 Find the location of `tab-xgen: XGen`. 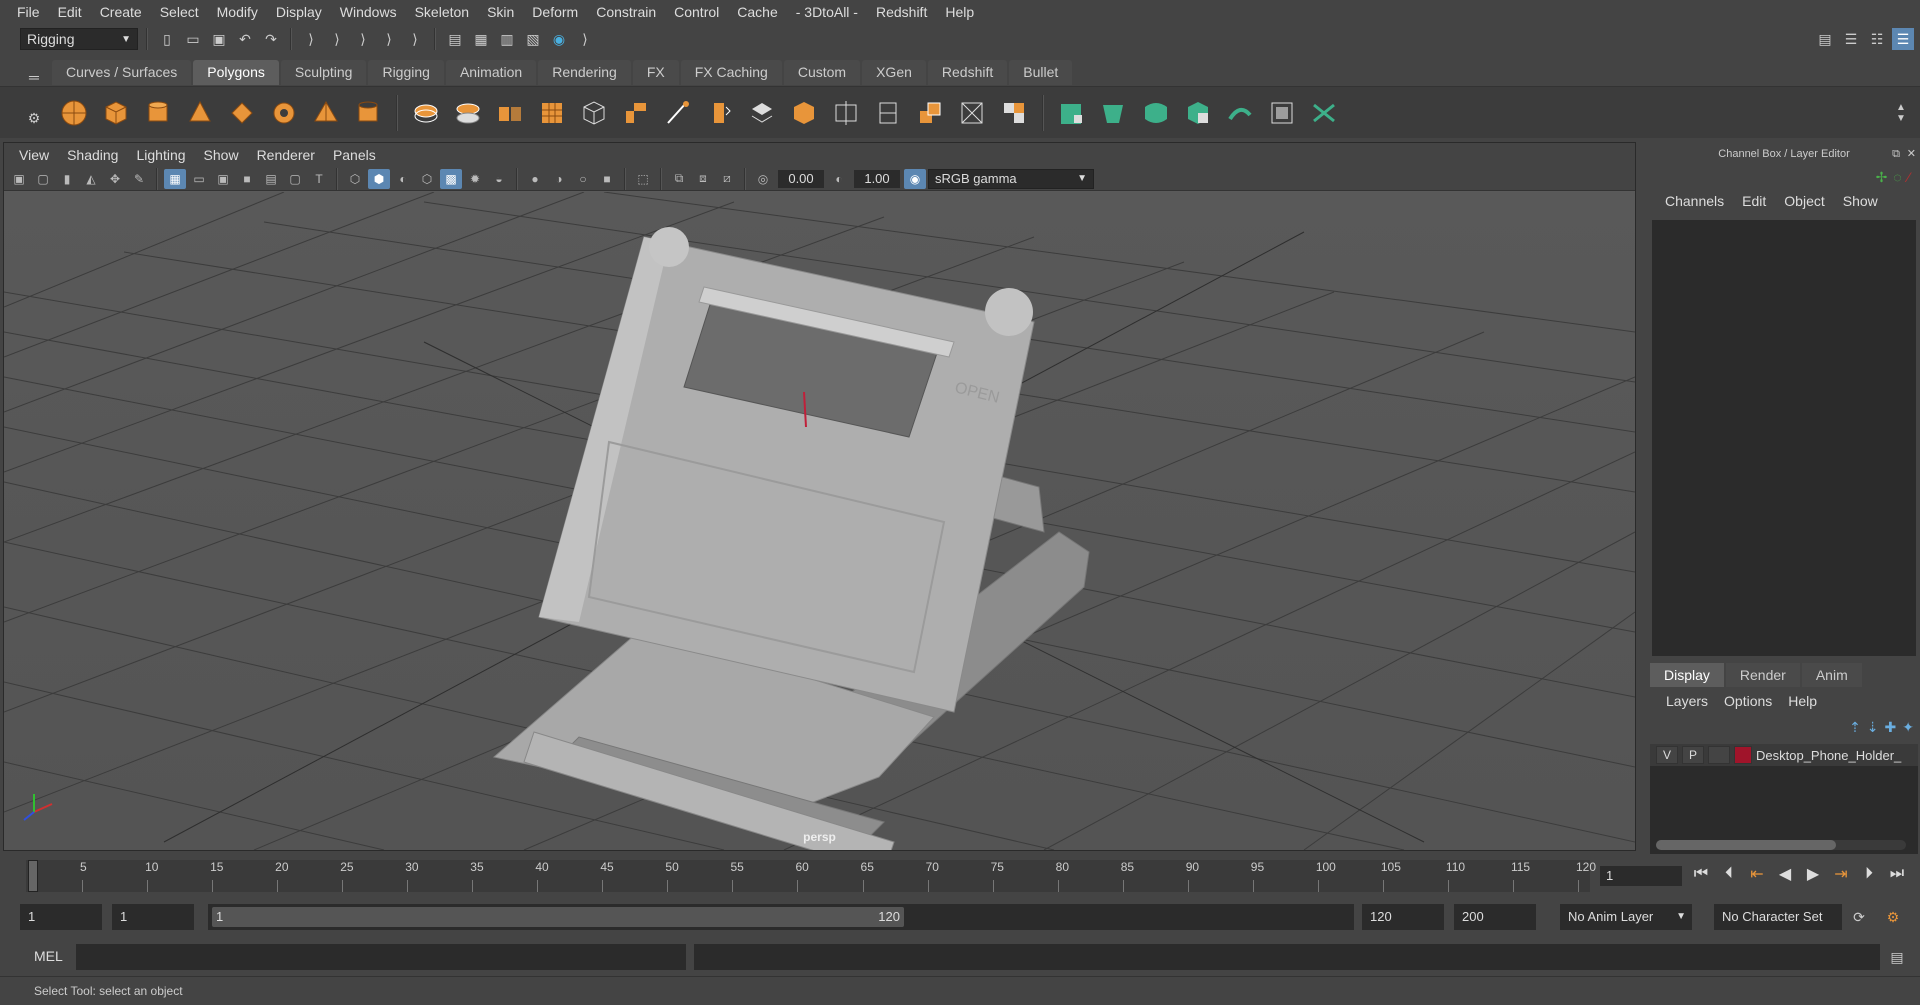

tab-xgen: XGen is located at coordinates (894, 72).